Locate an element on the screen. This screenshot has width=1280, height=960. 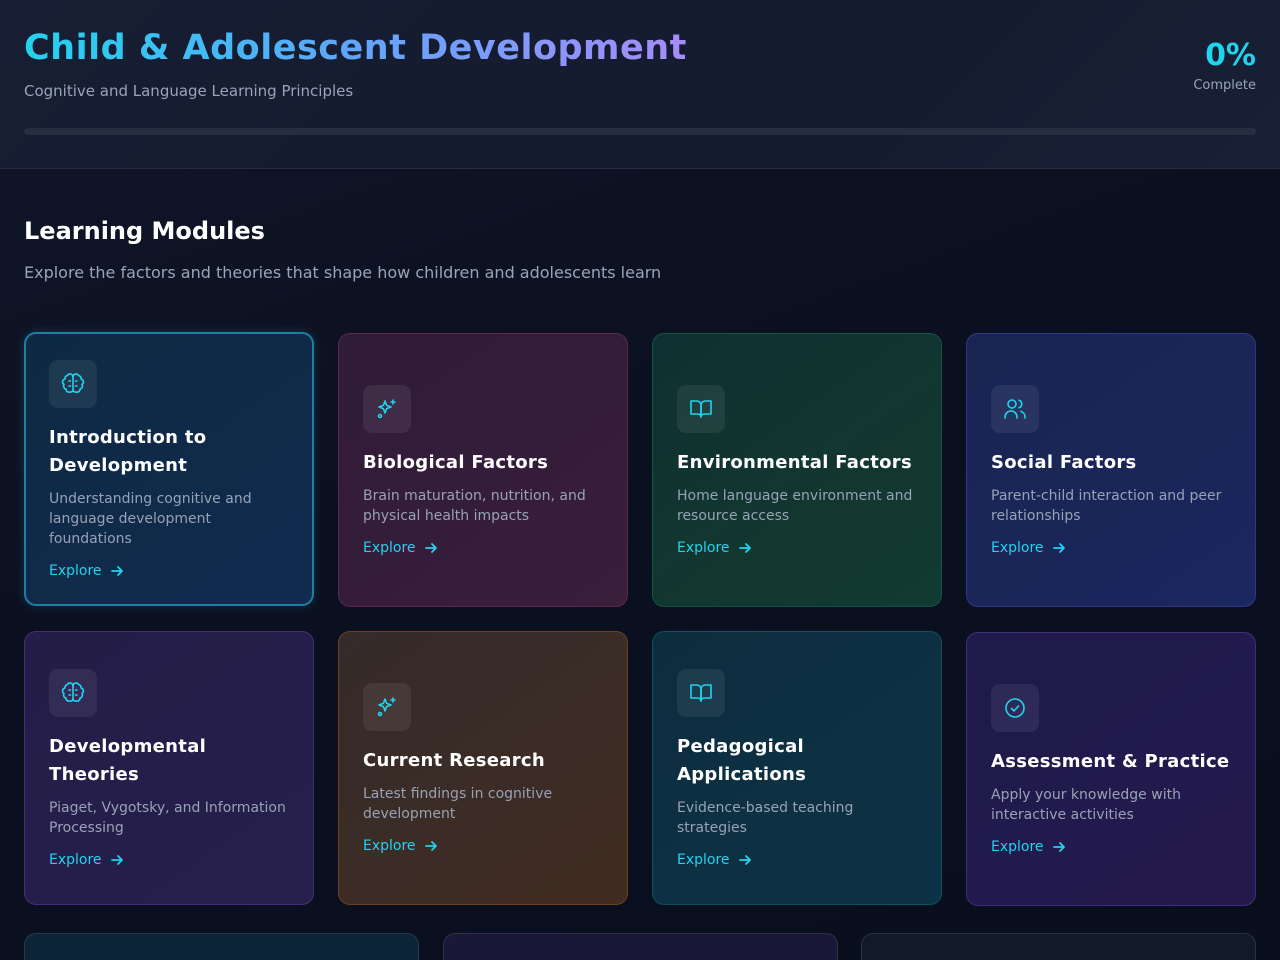
module-title: Biological Factors is located at coordinates (456, 462).